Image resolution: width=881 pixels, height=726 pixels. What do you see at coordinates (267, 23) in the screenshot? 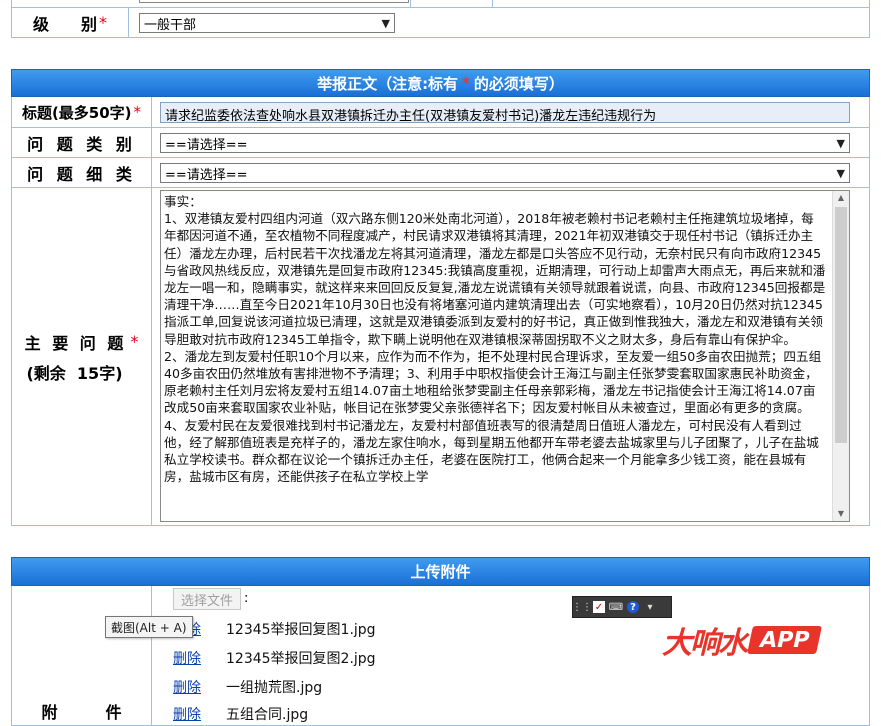
I see `level-select: 一般干部 ▼` at bounding box center [267, 23].